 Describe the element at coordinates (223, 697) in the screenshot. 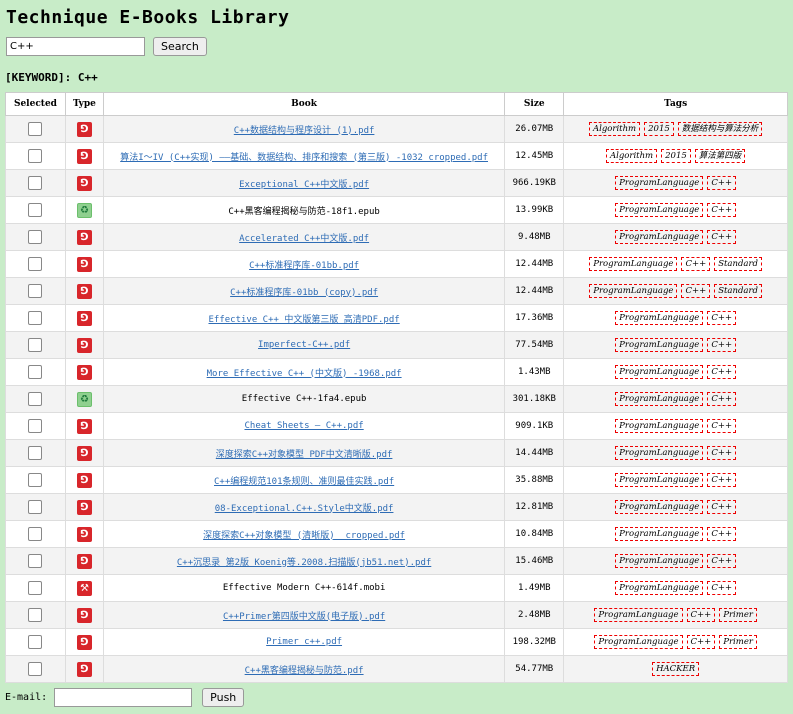

I see `push-button: Push` at that location.